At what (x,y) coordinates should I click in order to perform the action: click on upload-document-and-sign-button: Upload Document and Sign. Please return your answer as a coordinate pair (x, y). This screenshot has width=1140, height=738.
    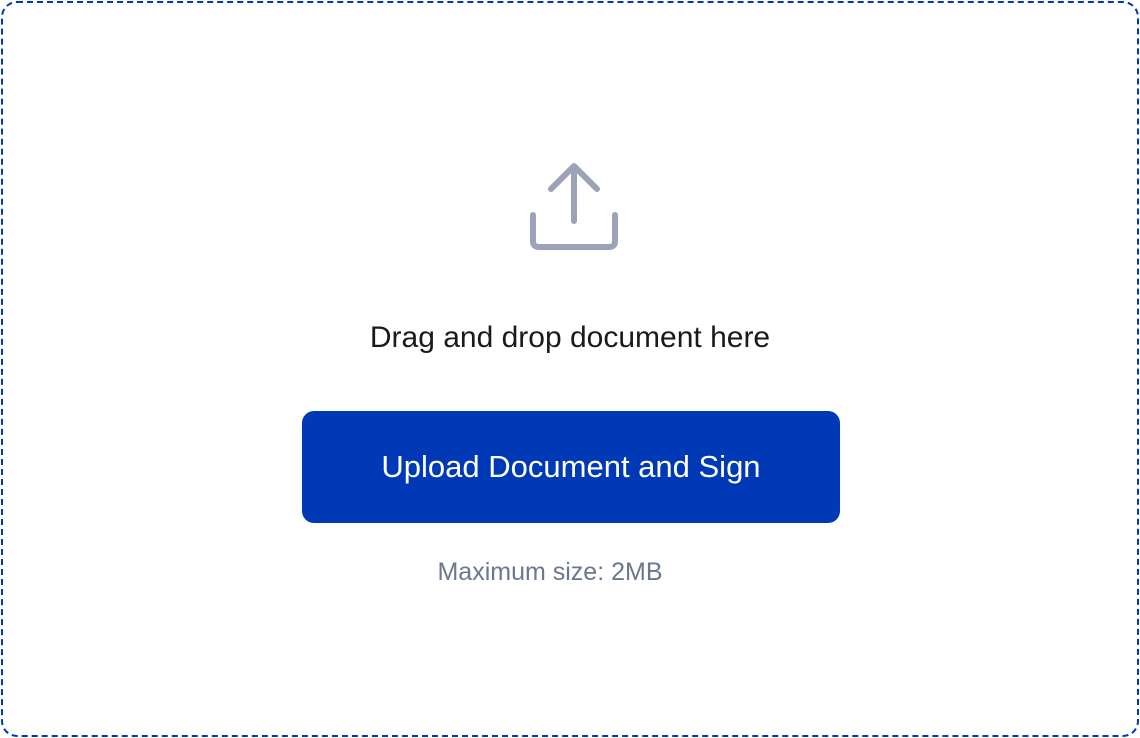
    Looking at the image, I should click on (571, 467).